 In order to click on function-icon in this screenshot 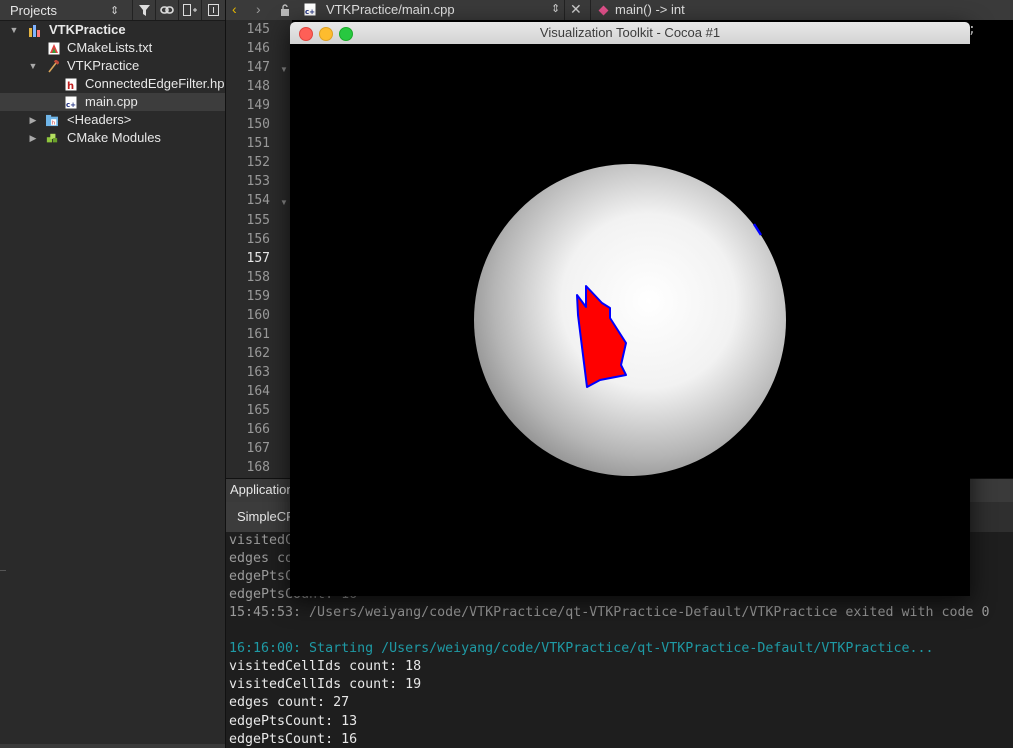, I will do `click(603, 10)`.